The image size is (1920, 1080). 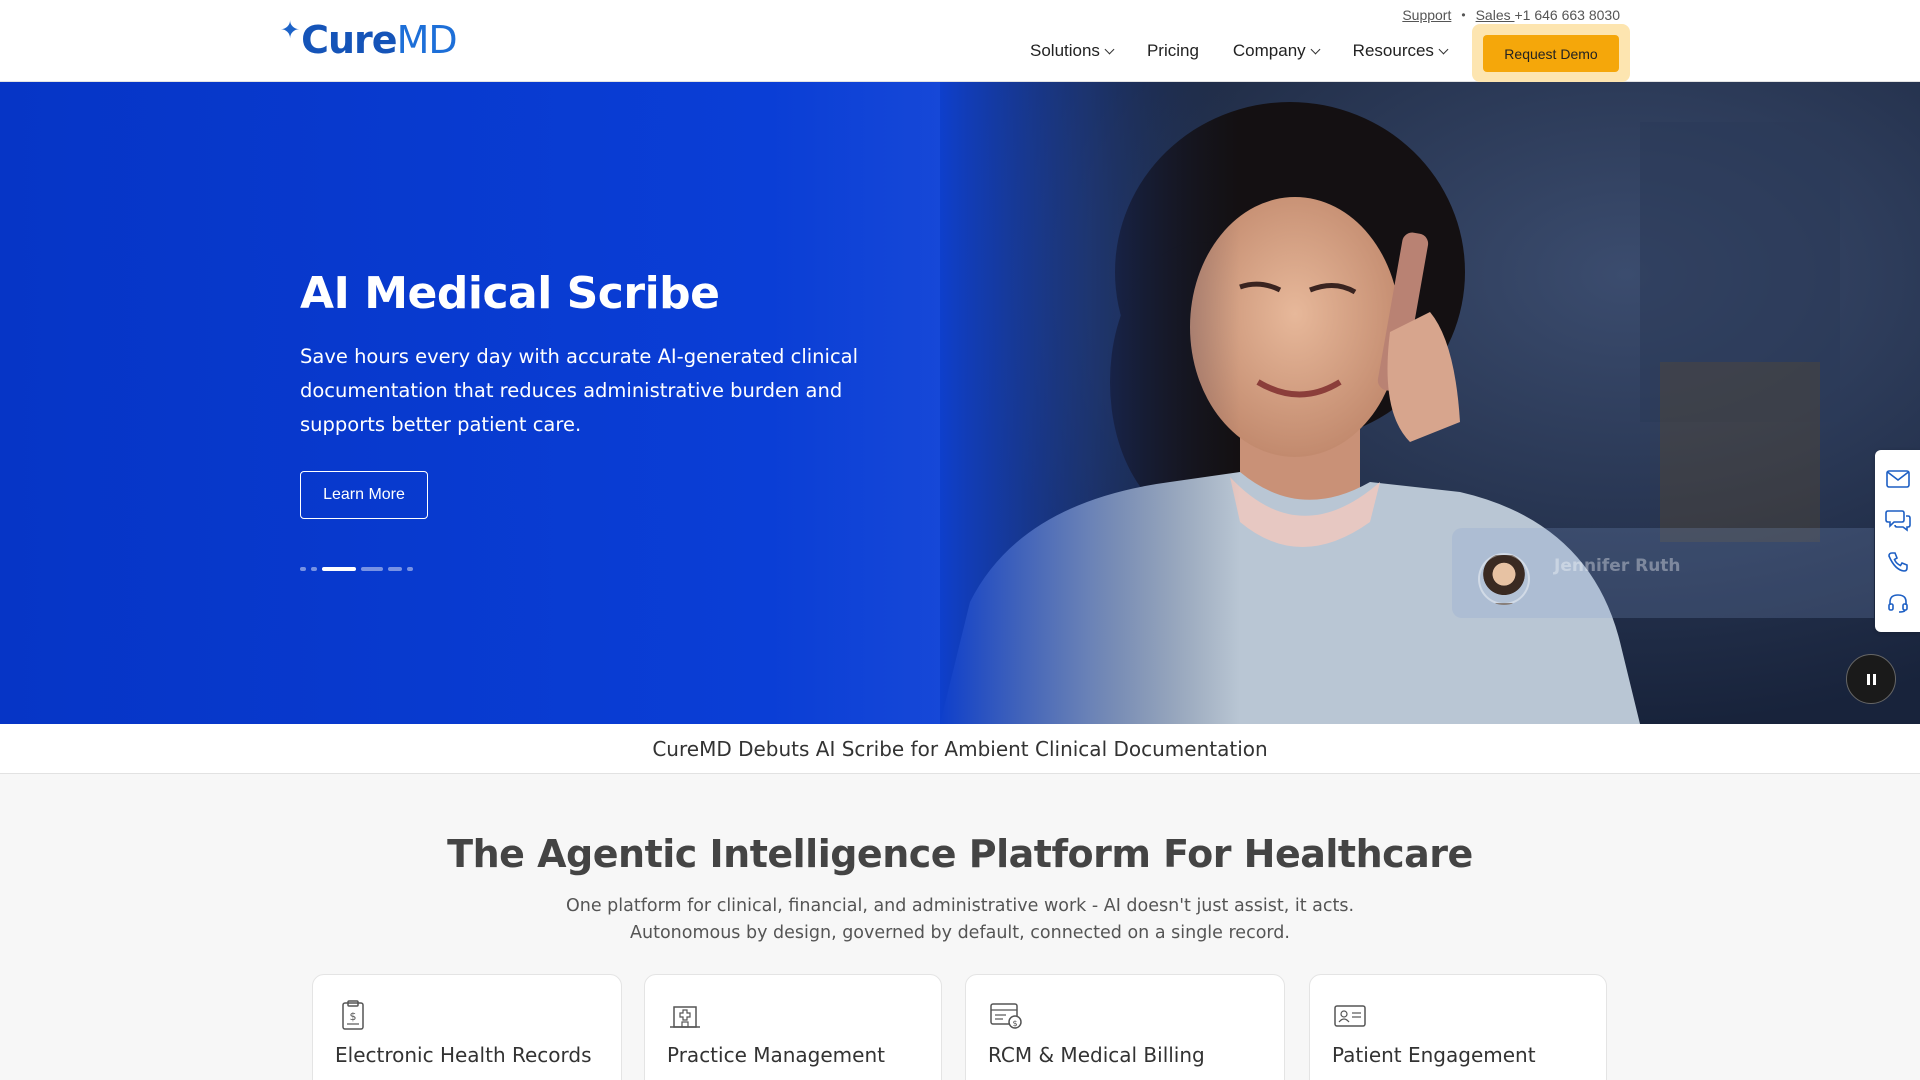 What do you see at coordinates (467, 1027) in the screenshot?
I see `card-electronic-health-records: $ Electronic Health Records` at bounding box center [467, 1027].